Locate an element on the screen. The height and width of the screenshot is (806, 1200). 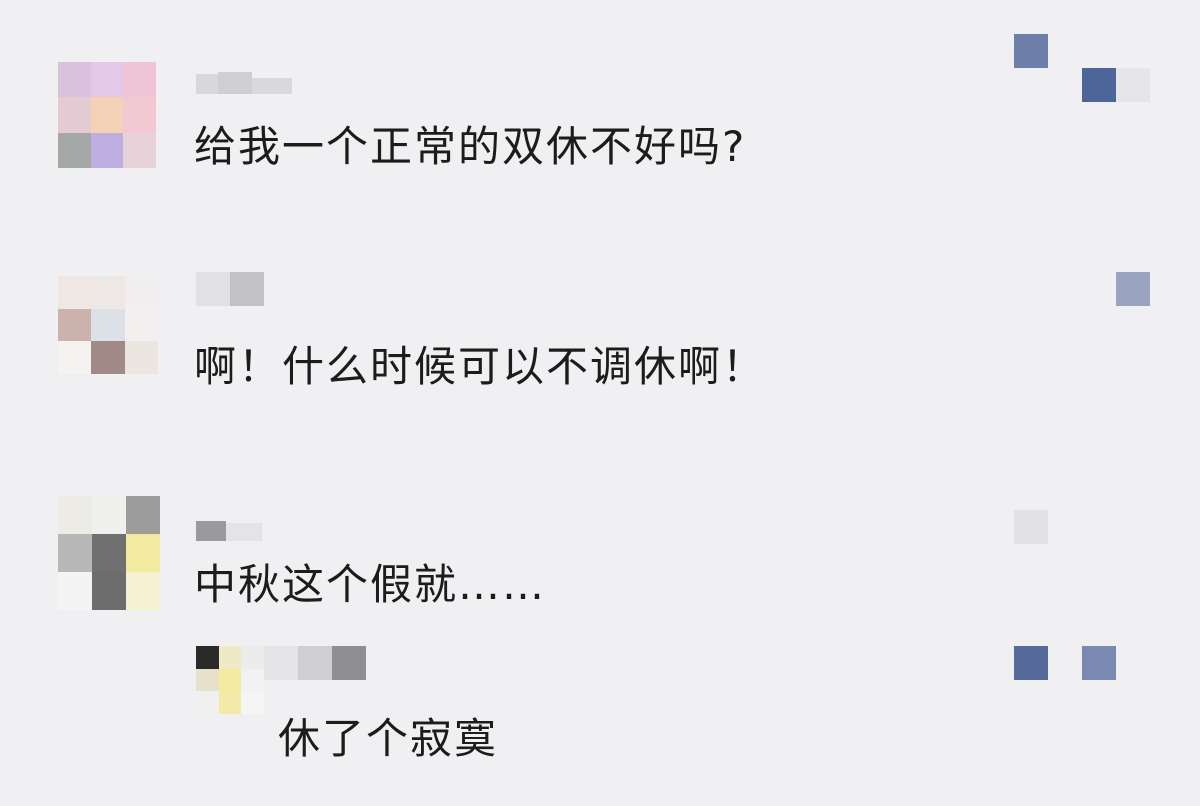
reply-text: 休了个寂寞 is located at coordinates (388, 738).